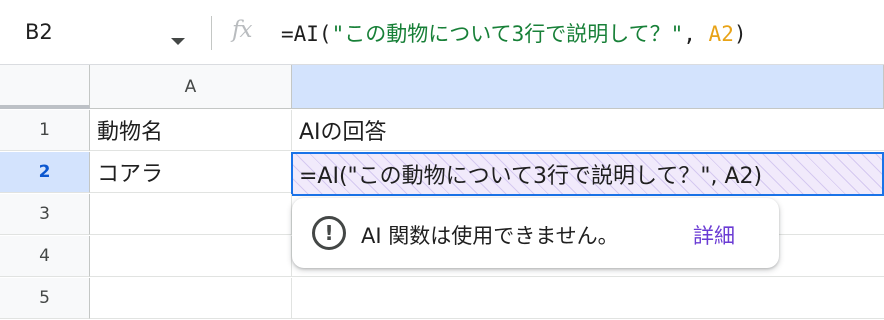 This screenshot has width=884, height=320. What do you see at coordinates (45, 298) in the screenshot?
I see `row-header-5: 5` at bounding box center [45, 298].